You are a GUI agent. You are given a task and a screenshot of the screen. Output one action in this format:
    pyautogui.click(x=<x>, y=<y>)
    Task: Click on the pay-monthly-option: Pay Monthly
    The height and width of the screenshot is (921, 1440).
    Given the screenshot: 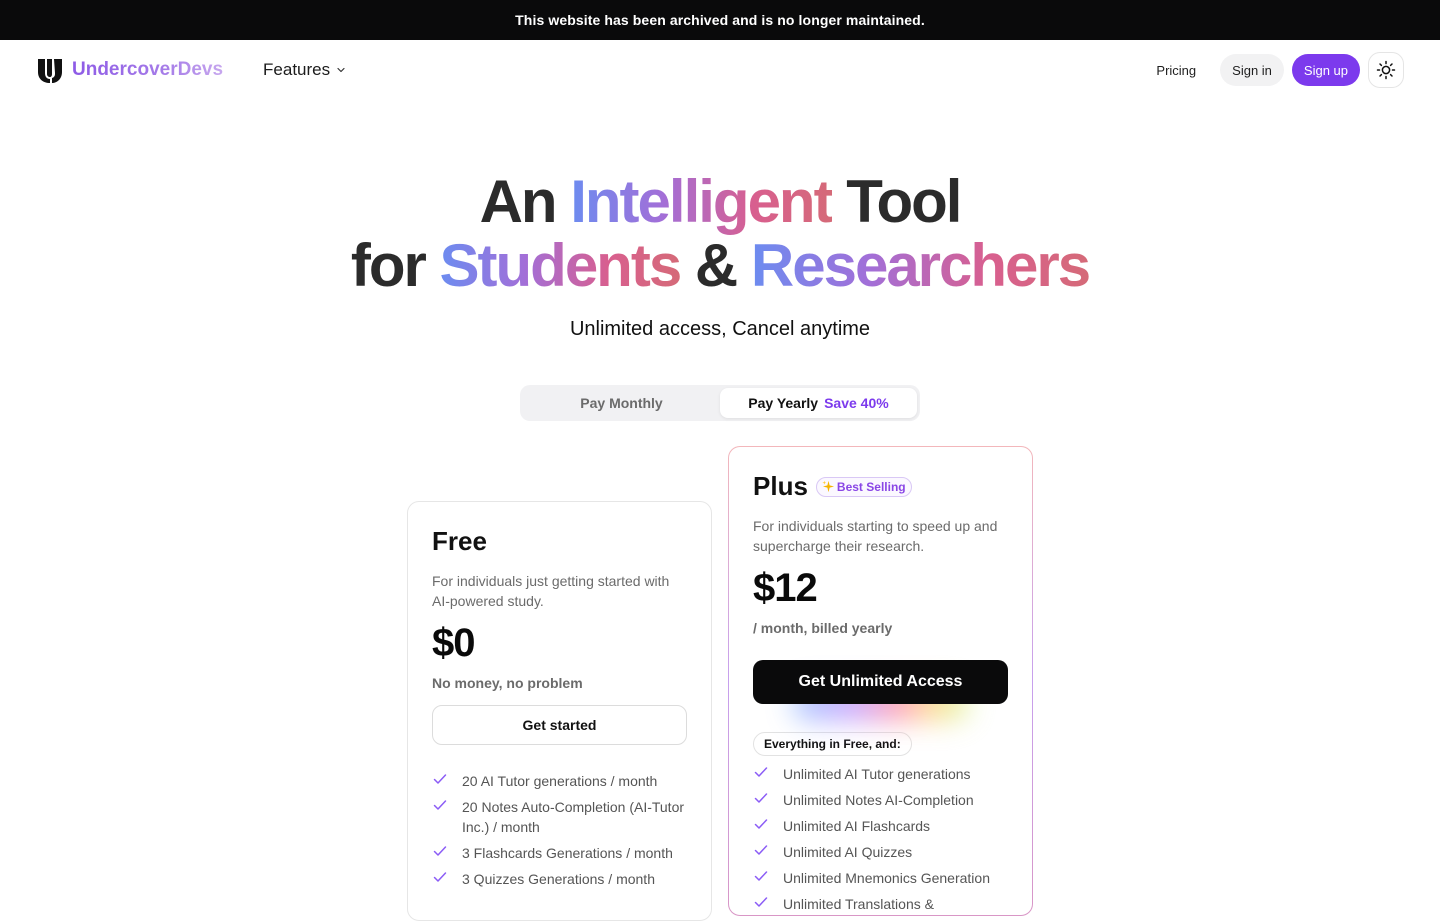 What is the action you would take?
    pyautogui.click(x=621, y=403)
    